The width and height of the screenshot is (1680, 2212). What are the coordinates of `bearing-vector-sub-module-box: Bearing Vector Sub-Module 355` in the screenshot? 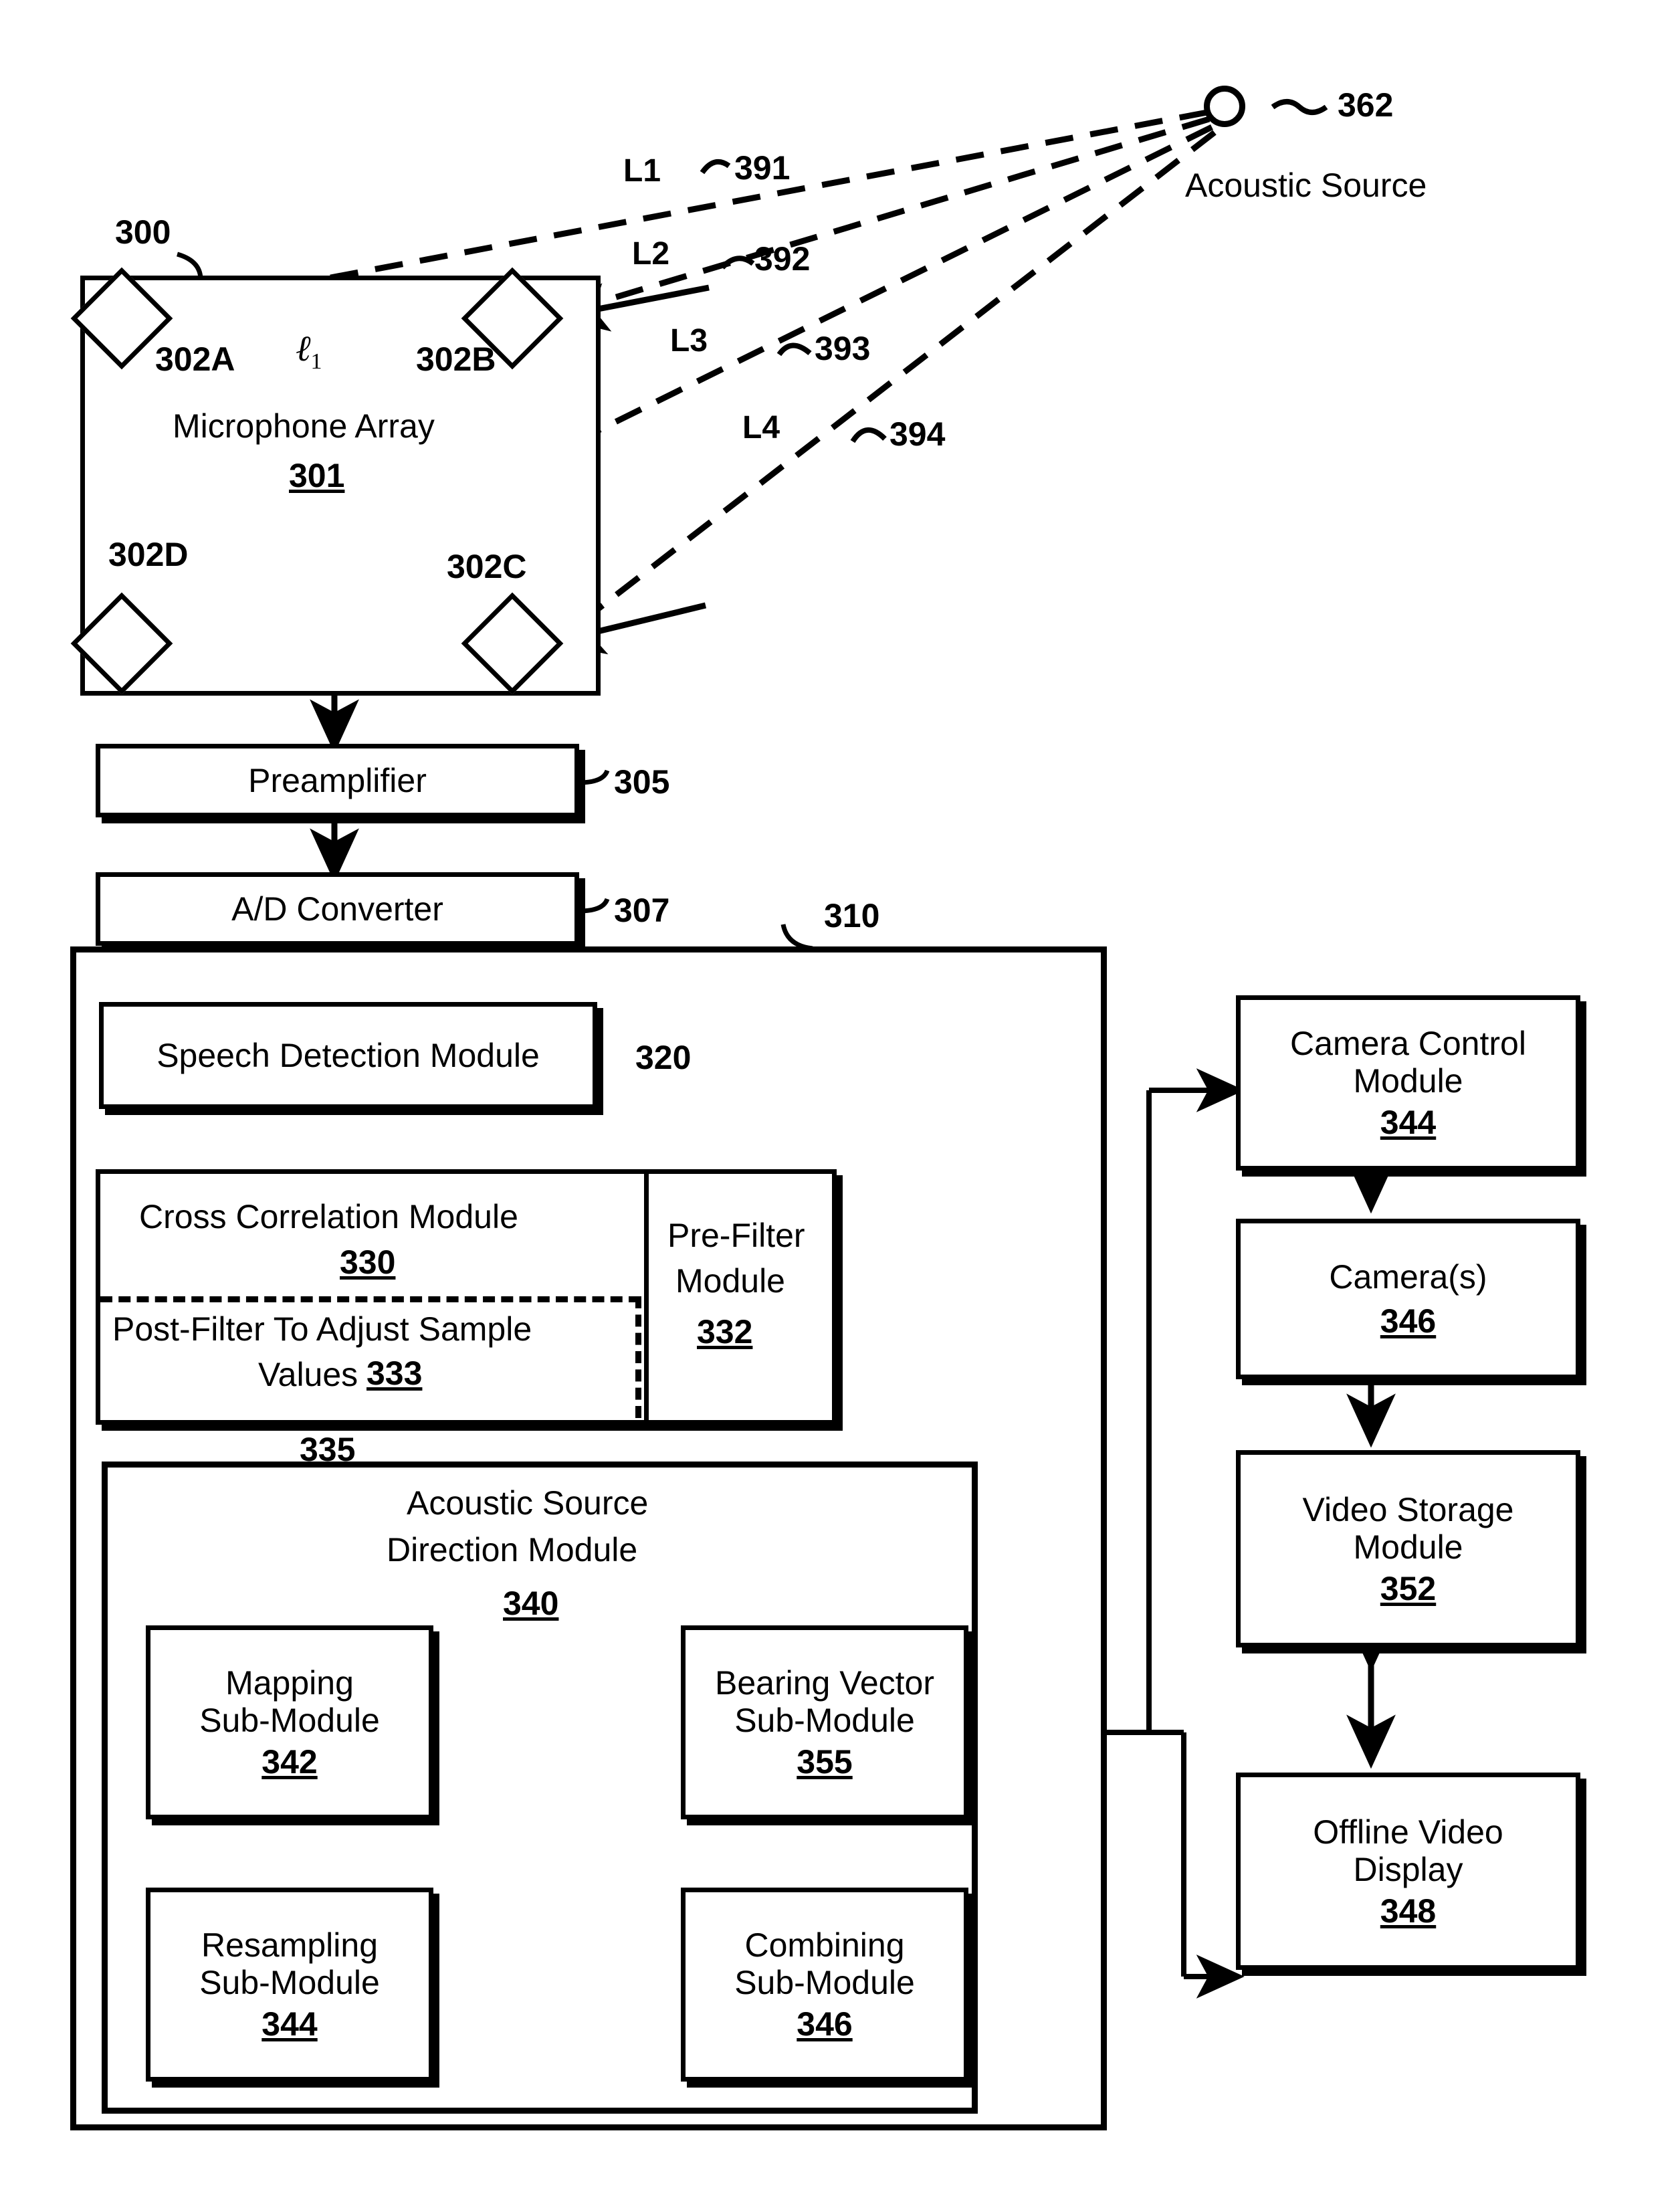 It's located at (824, 1722).